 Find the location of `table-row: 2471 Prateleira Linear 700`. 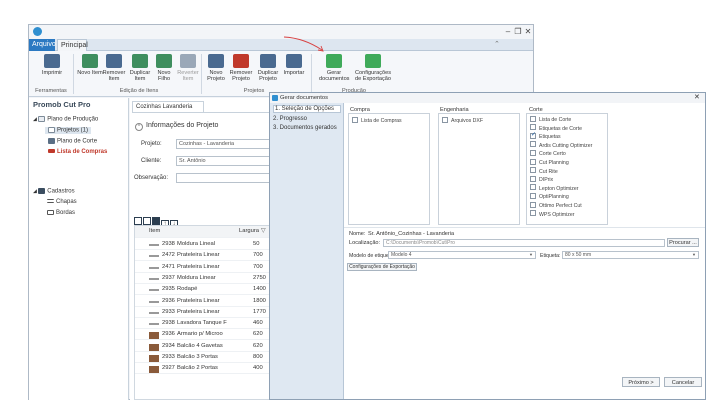

table-row: 2471 Prateleira Linear 700 is located at coordinates (202, 267).